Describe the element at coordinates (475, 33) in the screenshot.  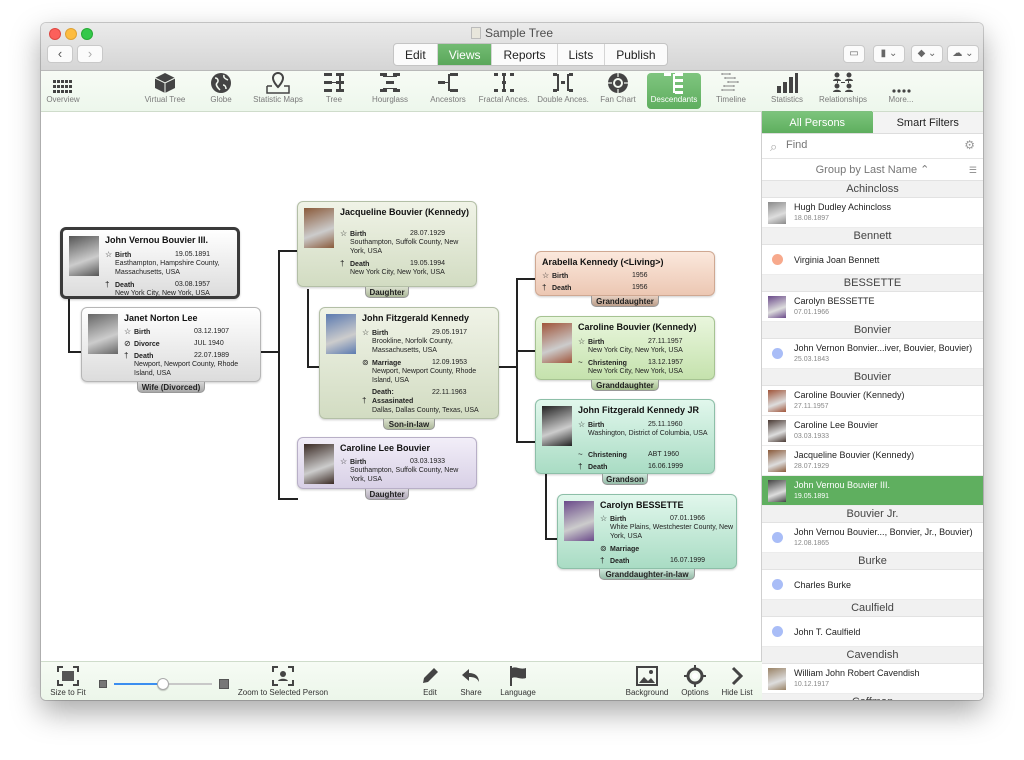
I see `document-icon` at that location.